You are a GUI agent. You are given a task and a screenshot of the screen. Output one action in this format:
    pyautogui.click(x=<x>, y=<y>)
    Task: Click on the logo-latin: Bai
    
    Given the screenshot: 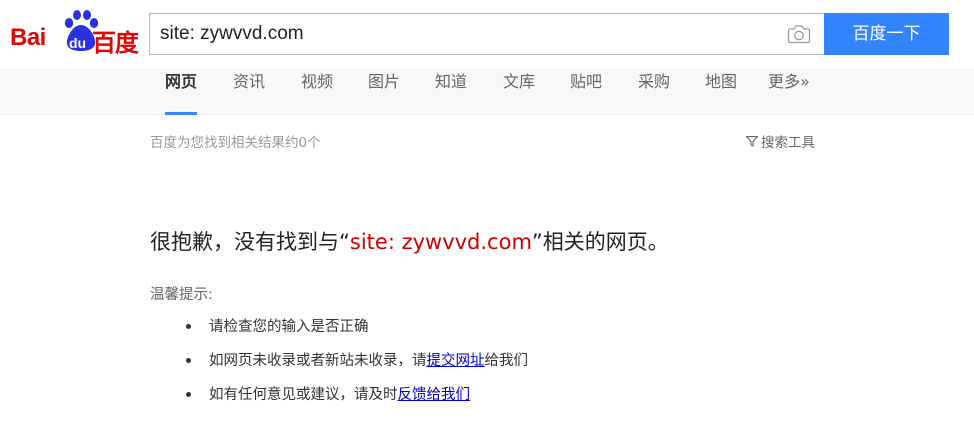 What is the action you would take?
    pyautogui.click(x=28, y=37)
    